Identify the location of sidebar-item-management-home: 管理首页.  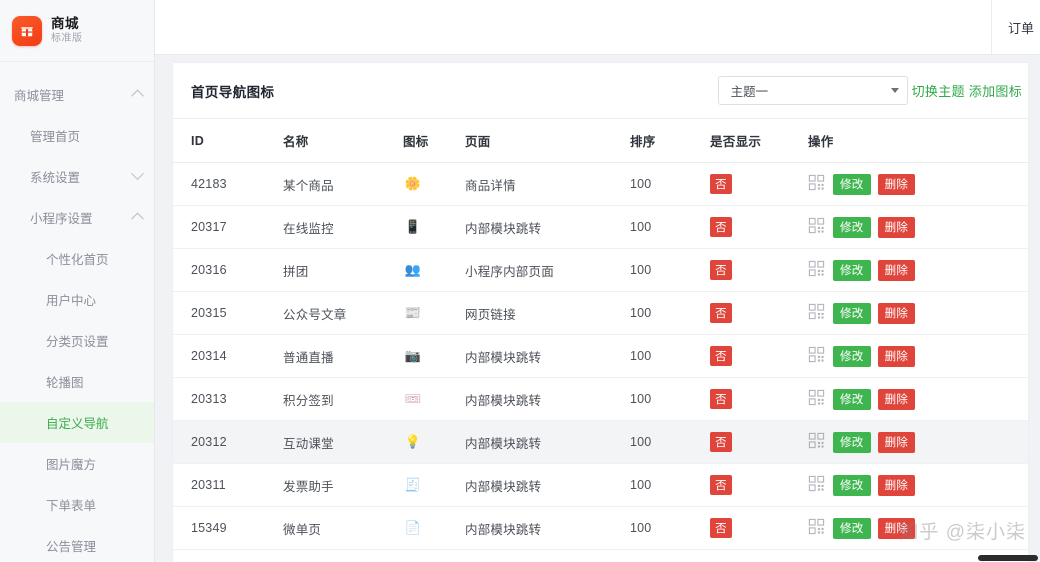
(77, 135).